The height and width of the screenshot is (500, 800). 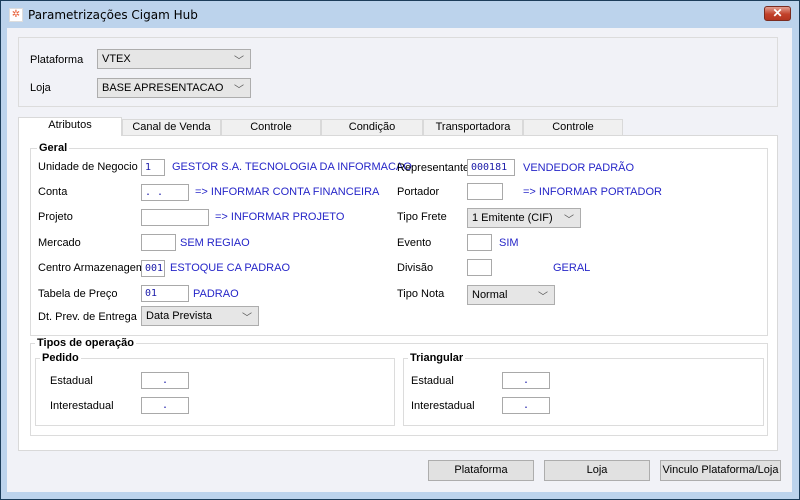 I want to click on loja-value: BASE APRESENTACAO, so click(x=163, y=88).